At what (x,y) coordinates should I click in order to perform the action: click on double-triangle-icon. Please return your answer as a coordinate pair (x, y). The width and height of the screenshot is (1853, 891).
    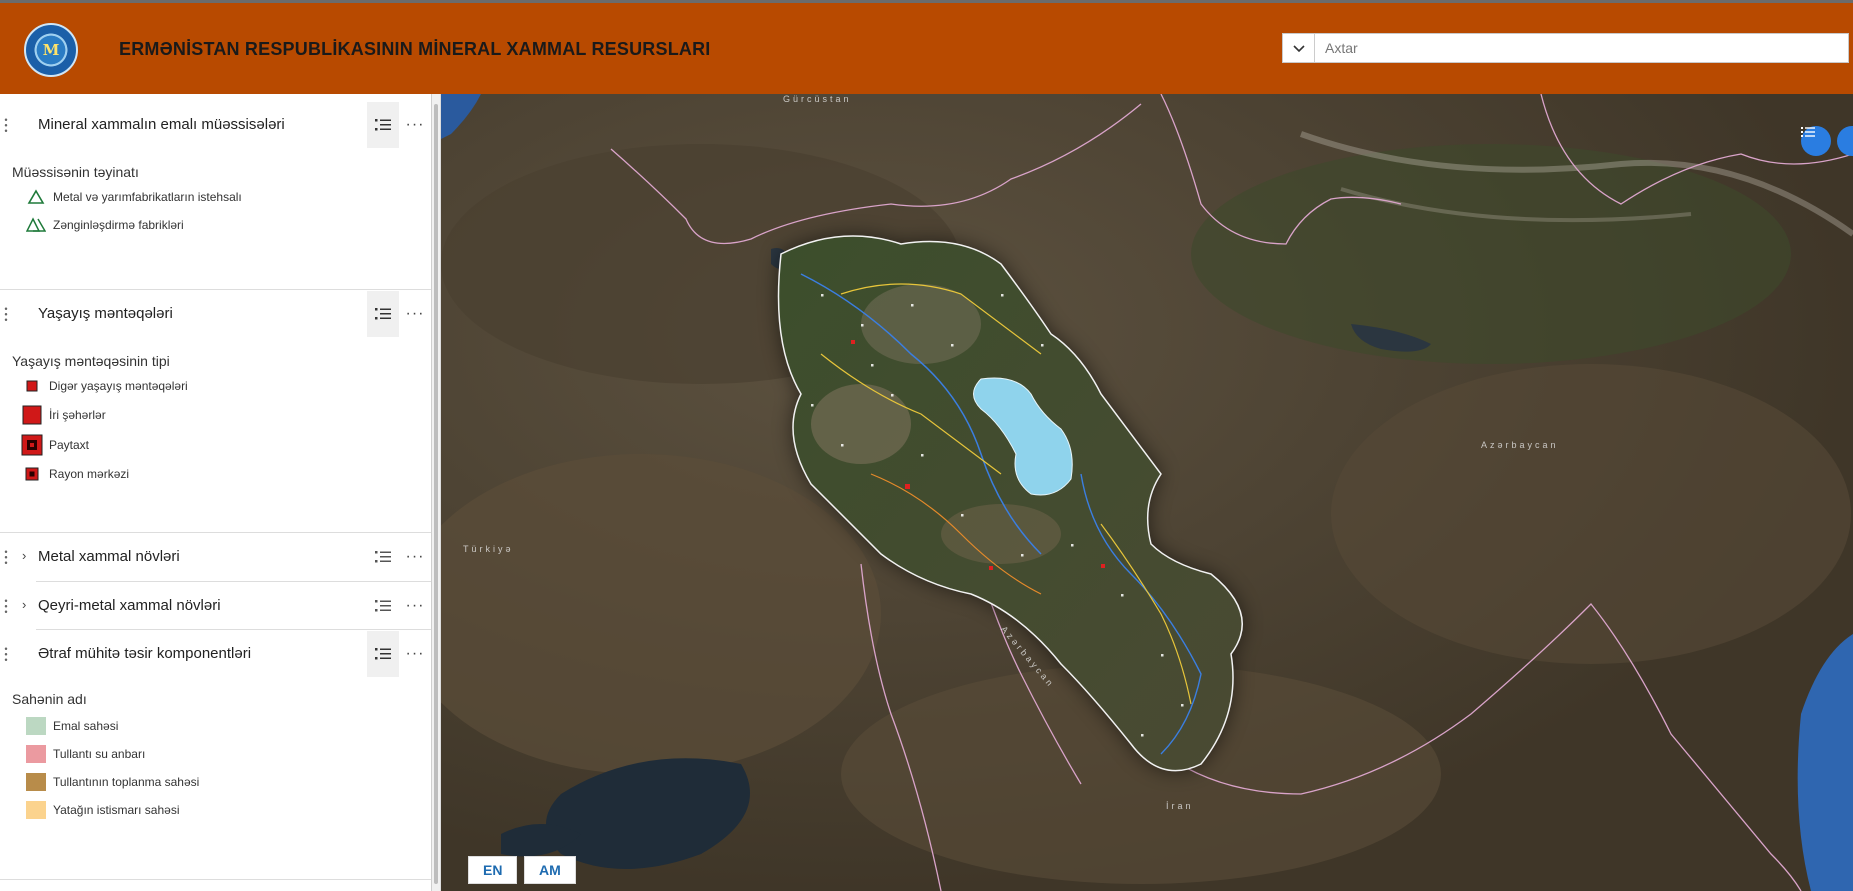
    Looking at the image, I should click on (36, 225).